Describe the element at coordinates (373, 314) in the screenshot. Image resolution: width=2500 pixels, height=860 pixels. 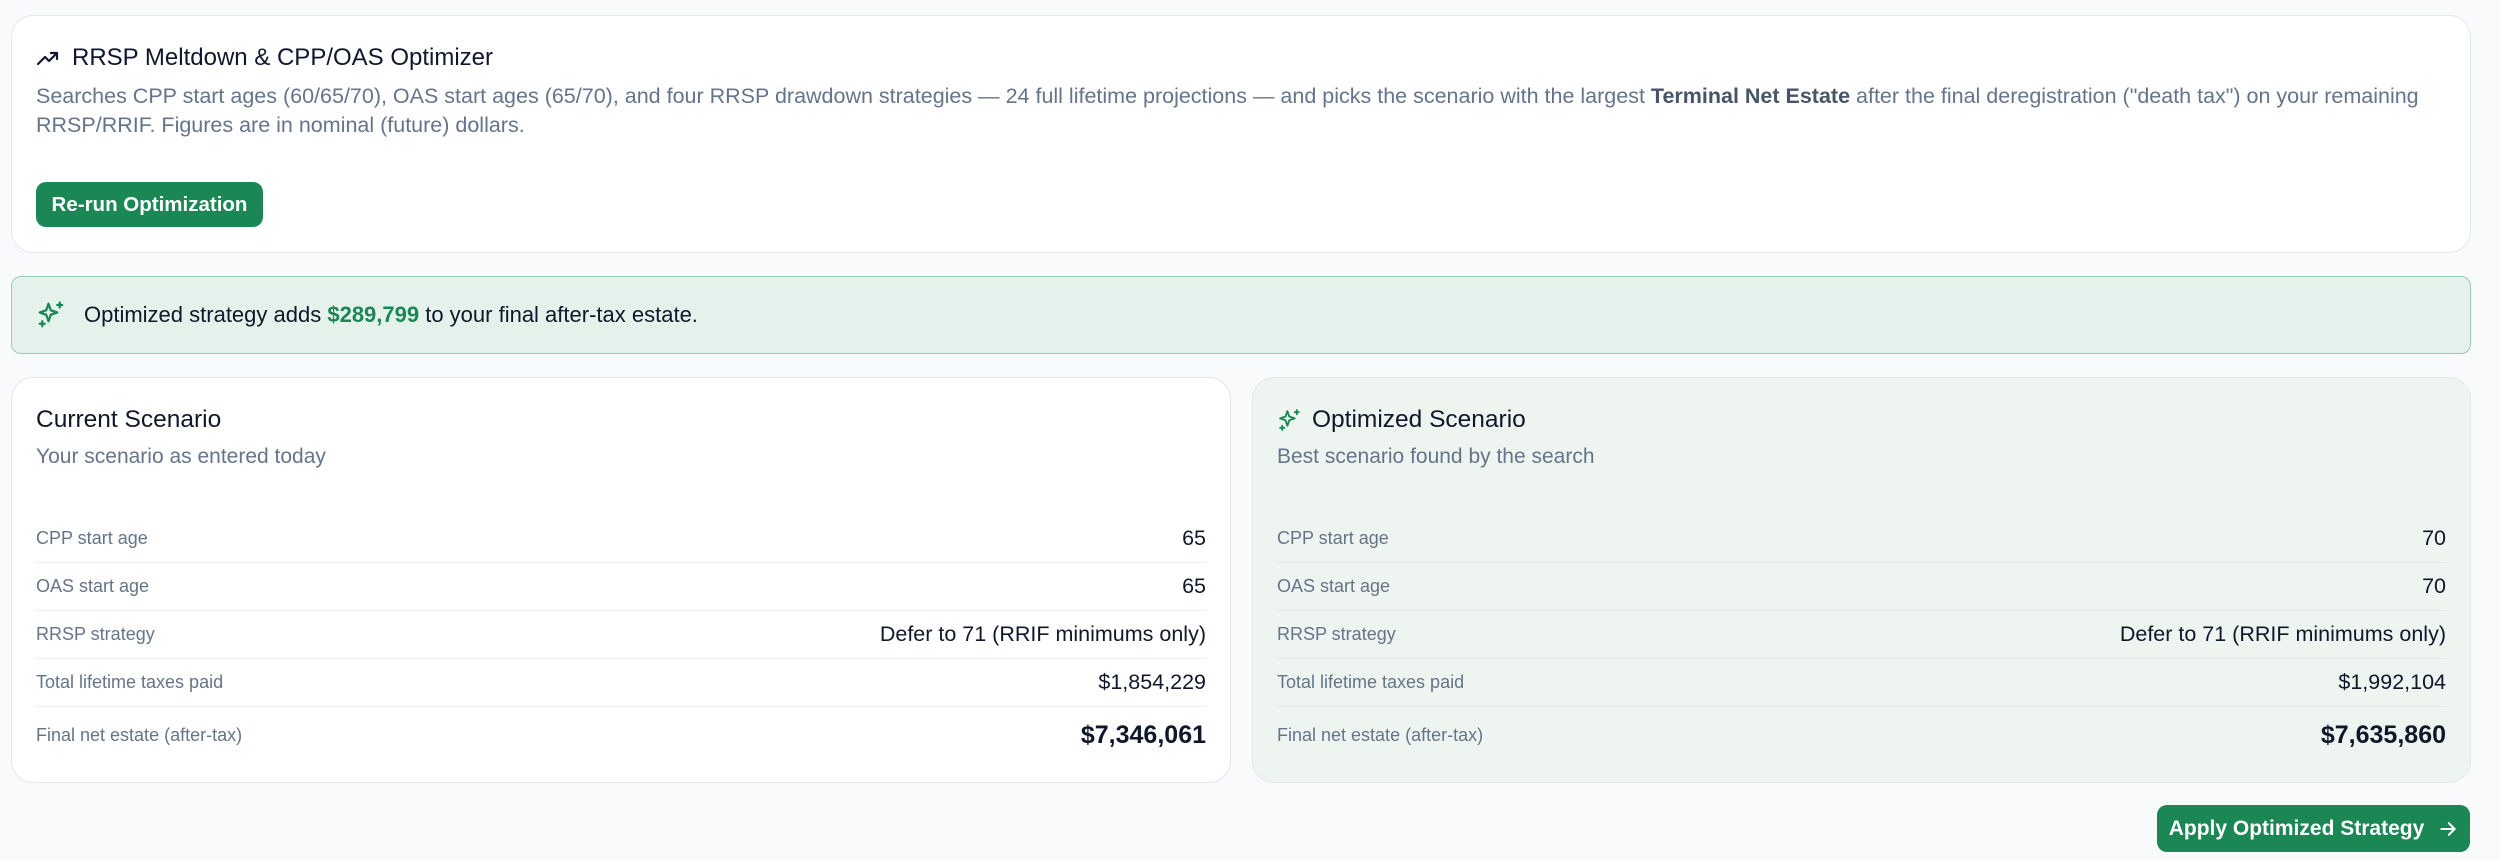
I see `banner-amount: $289,799` at that location.